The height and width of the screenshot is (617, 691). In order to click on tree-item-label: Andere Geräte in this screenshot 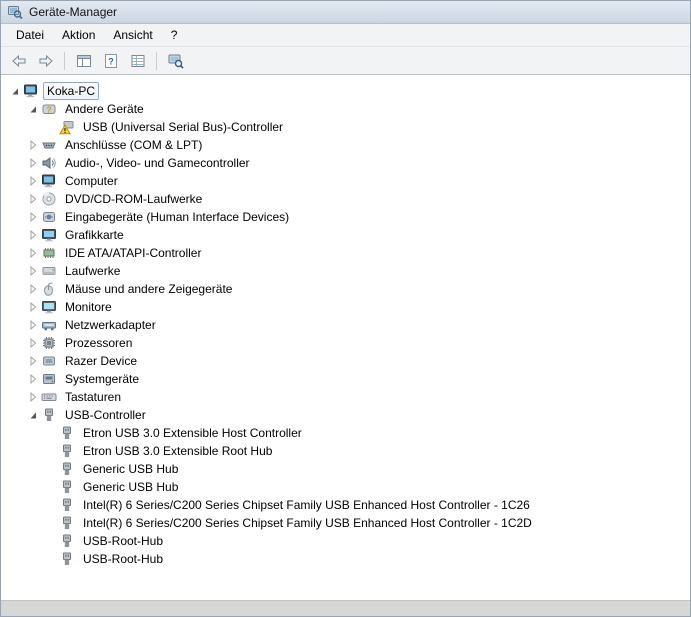, I will do `click(104, 109)`.